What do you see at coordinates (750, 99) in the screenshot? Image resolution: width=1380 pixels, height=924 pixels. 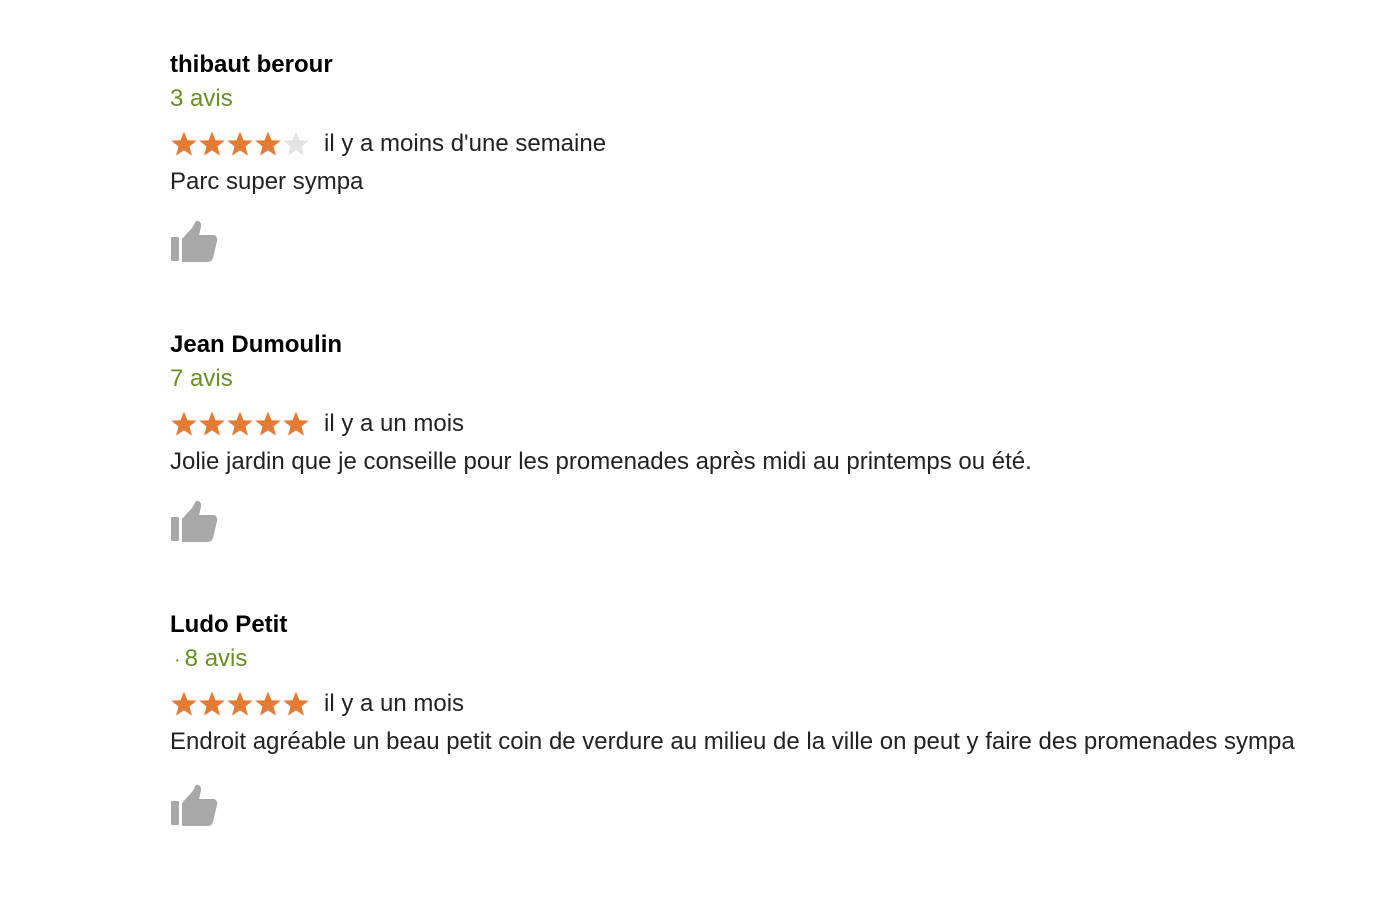 I see `reviewer-review-count: 3 avis` at bounding box center [750, 99].